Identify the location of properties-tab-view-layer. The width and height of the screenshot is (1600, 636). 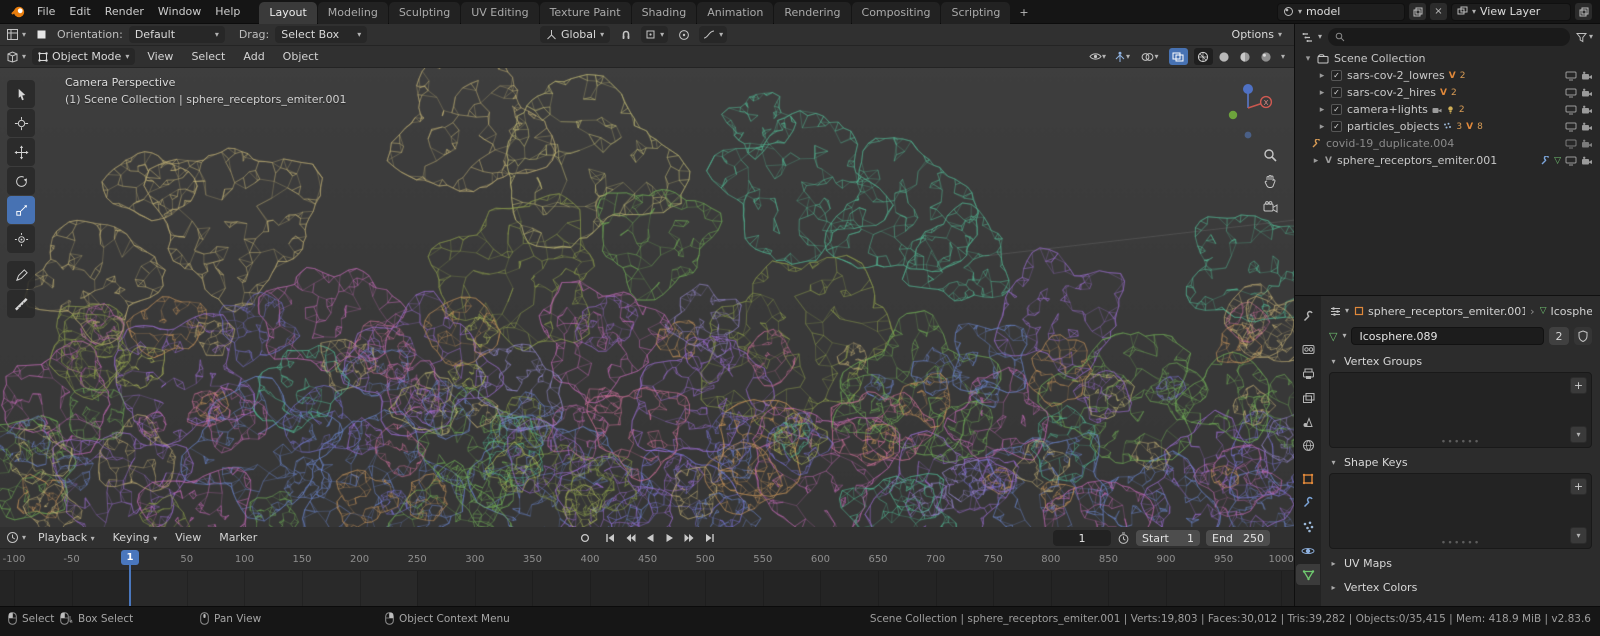
(1308, 397).